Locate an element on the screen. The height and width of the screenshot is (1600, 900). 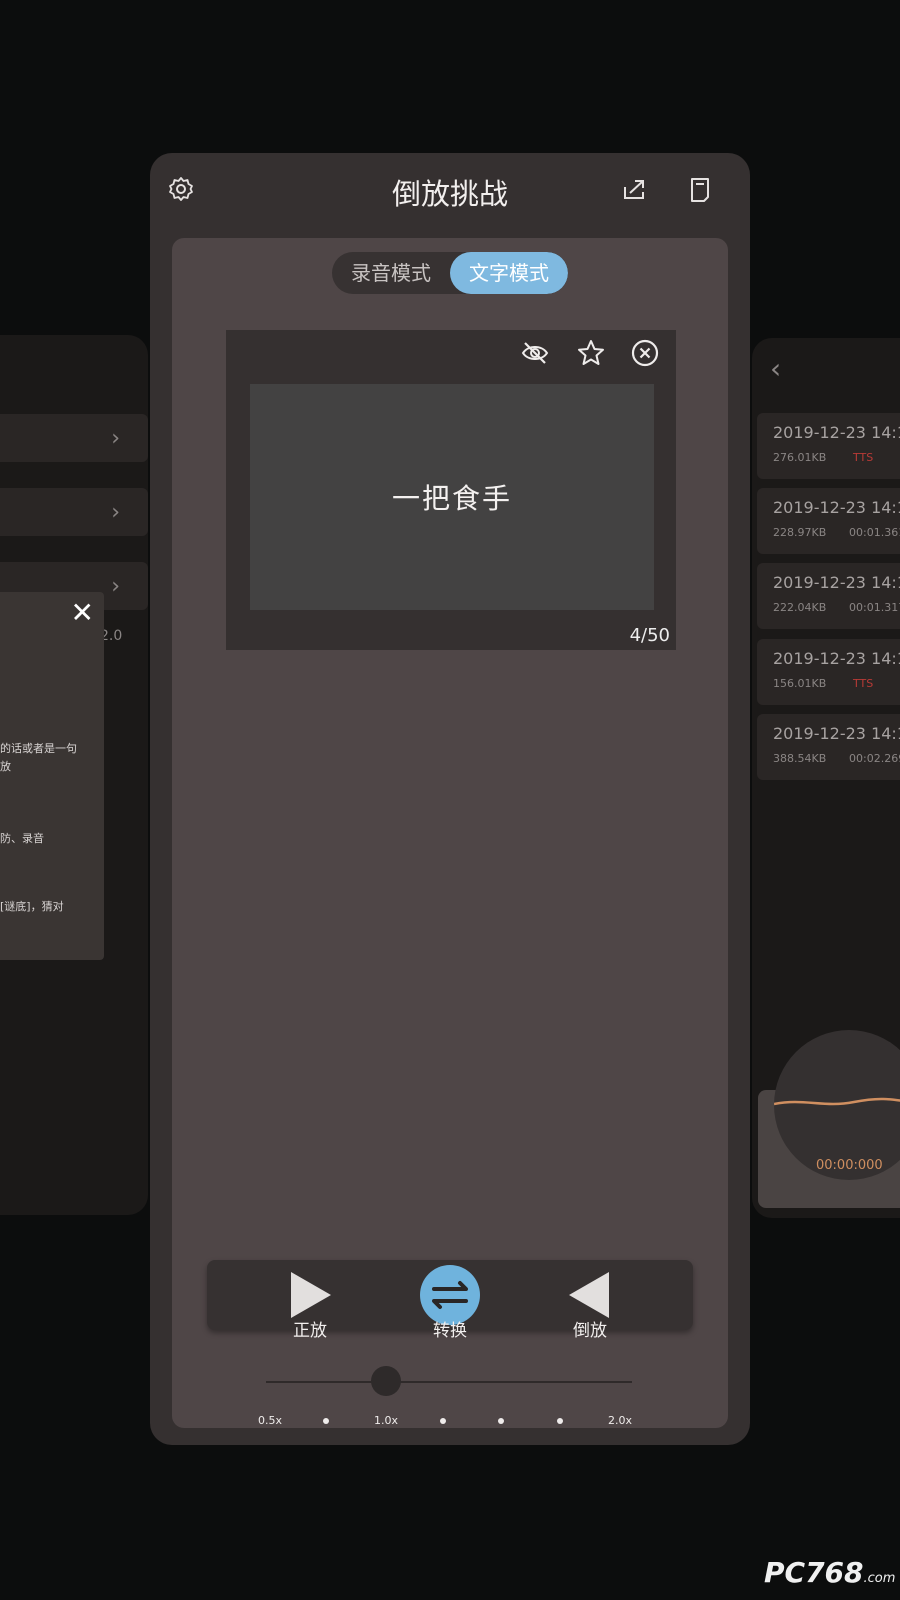
speed-slider-knob is located at coordinates (386, 1381).